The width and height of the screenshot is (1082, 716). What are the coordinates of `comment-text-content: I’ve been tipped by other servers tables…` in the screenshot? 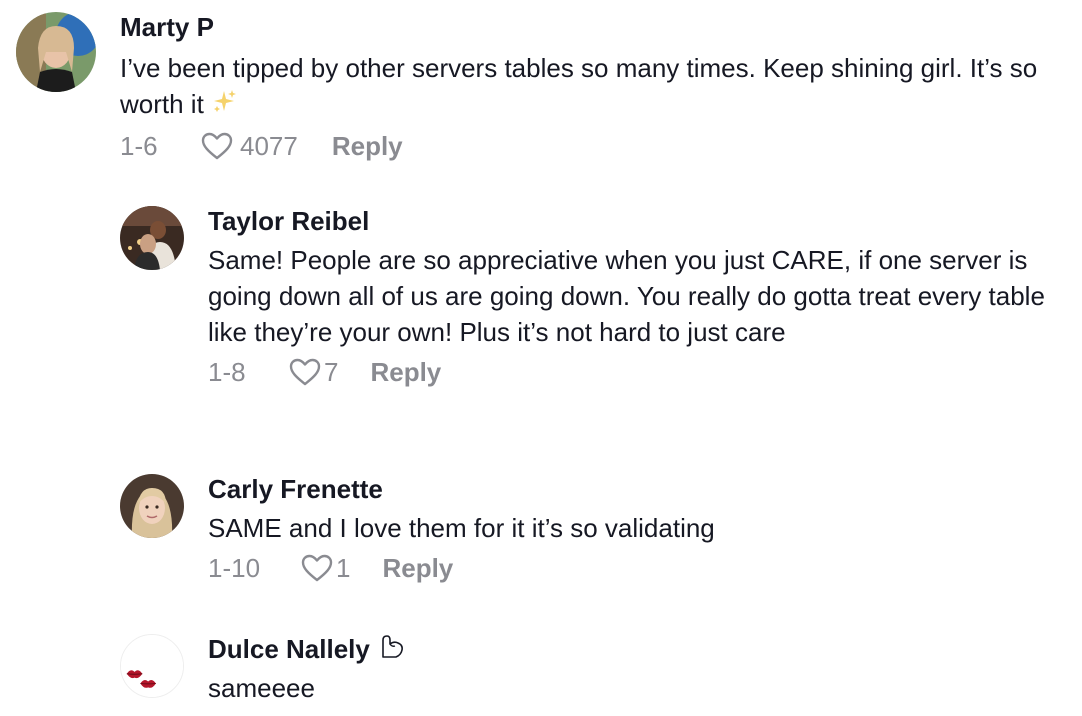 It's located at (579, 86).